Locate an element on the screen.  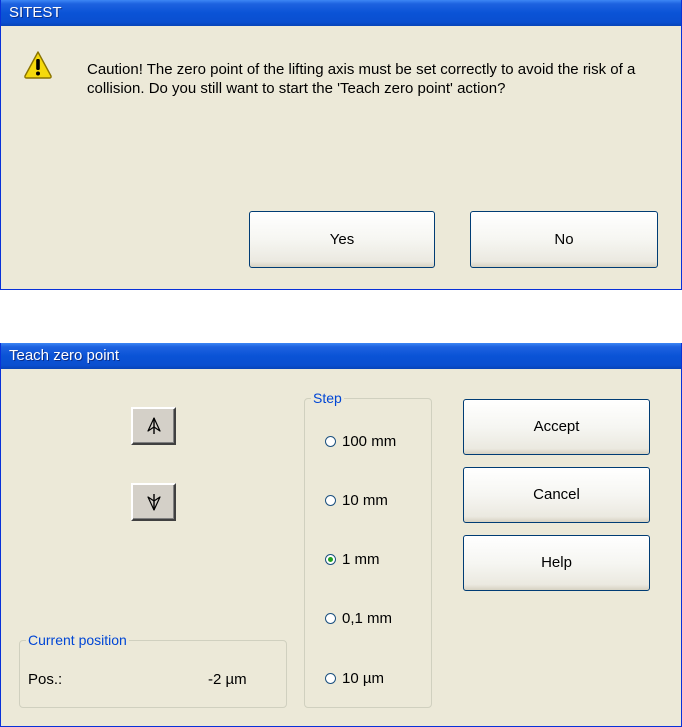
move-down-button is located at coordinates (153, 502).